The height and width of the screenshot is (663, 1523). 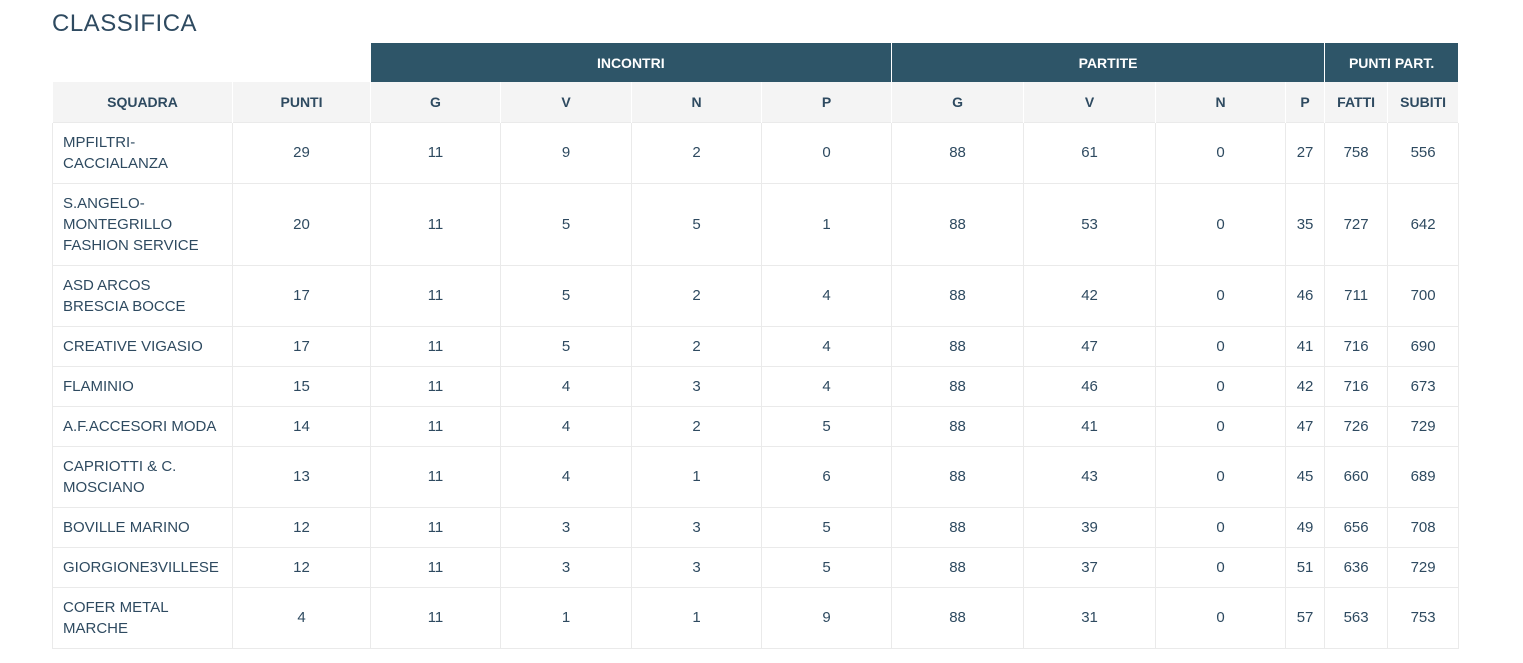 I want to click on column-header-fatti: FATTI, so click(x=1356, y=102).